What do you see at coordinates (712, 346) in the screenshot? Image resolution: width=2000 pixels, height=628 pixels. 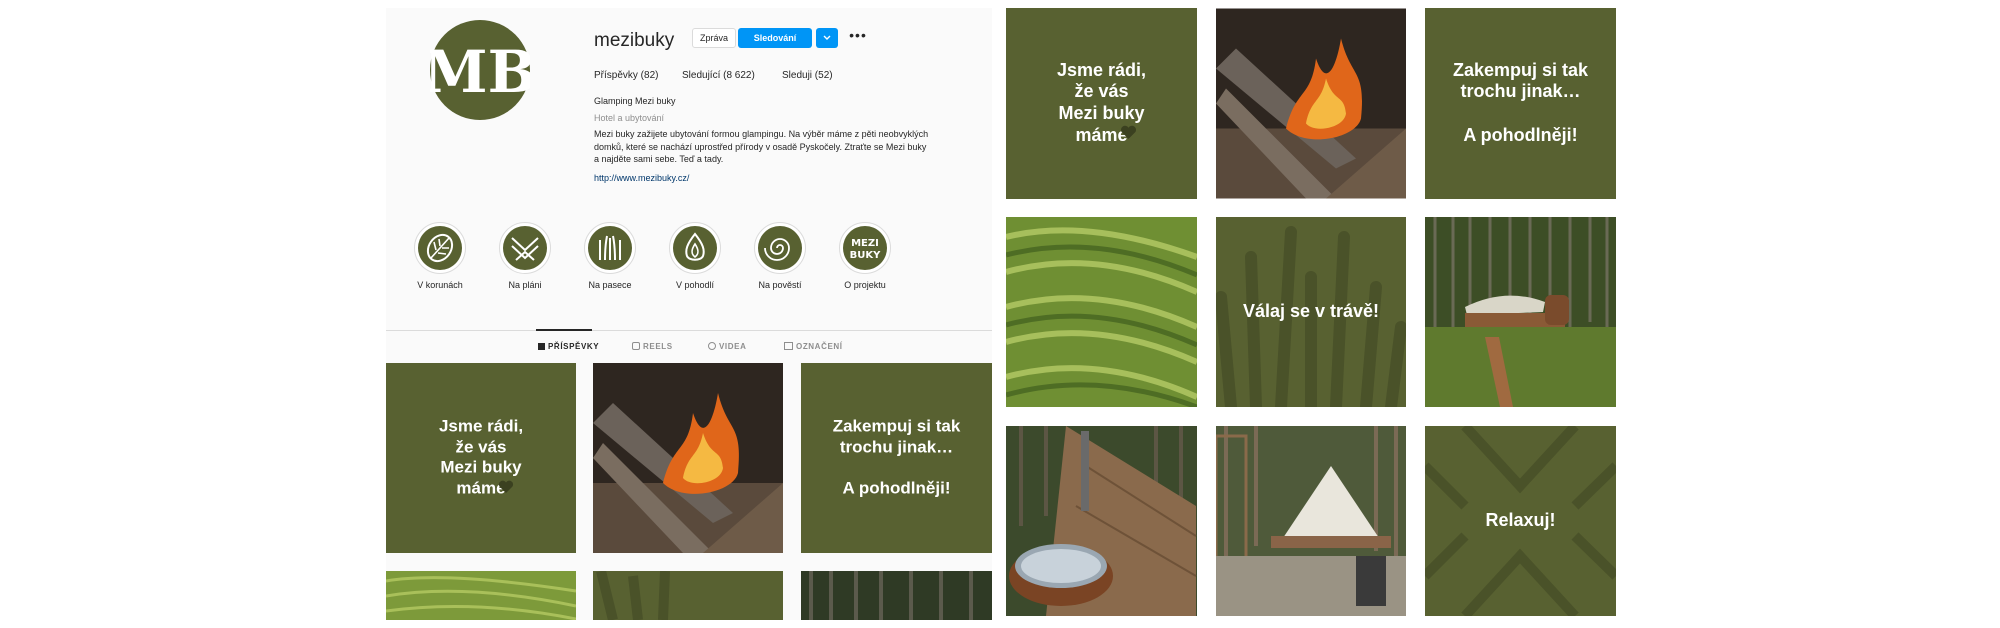 I see `video-icon` at bounding box center [712, 346].